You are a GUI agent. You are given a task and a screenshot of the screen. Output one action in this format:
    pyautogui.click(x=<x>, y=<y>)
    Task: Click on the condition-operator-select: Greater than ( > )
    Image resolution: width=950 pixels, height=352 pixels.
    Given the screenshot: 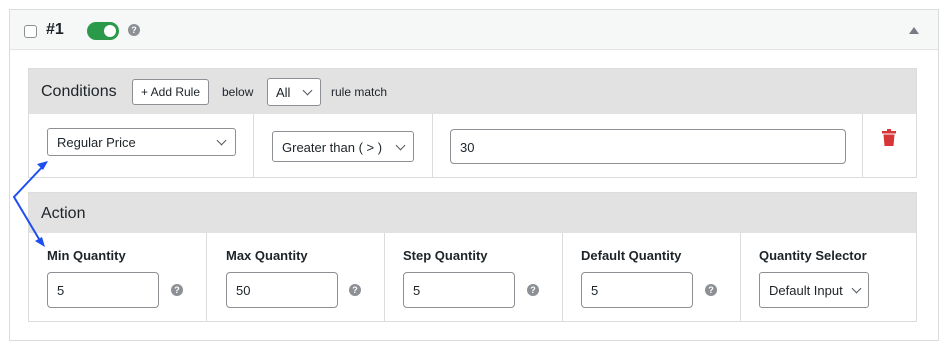 What is the action you would take?
    pyautogui.click(x=343, y=146)
    